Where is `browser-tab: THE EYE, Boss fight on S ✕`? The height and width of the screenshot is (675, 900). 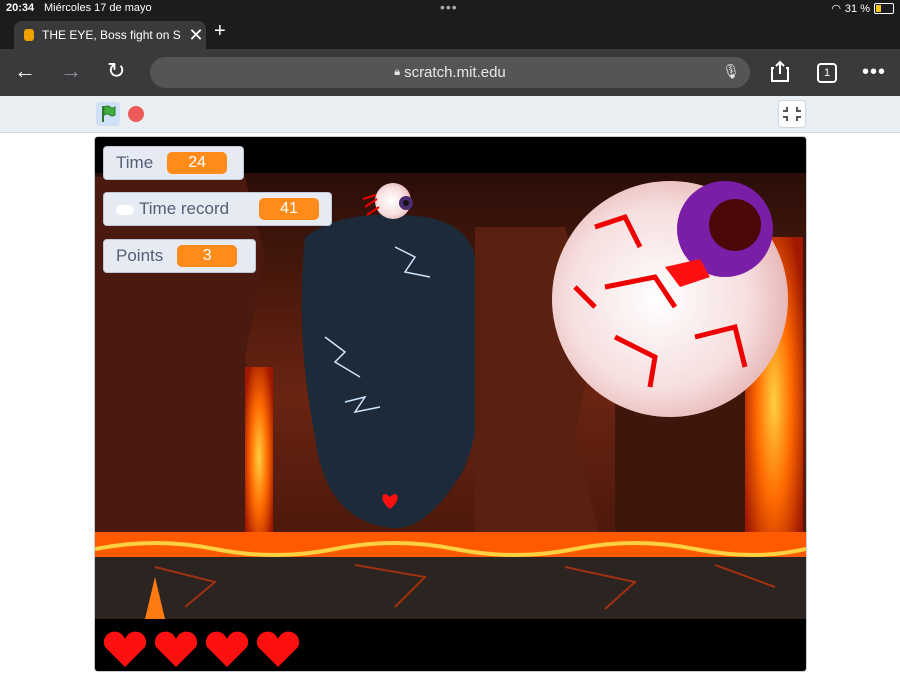
browser-tab: THE EYE, Boss fight on S ✕ is located at coordinates (110, 35).